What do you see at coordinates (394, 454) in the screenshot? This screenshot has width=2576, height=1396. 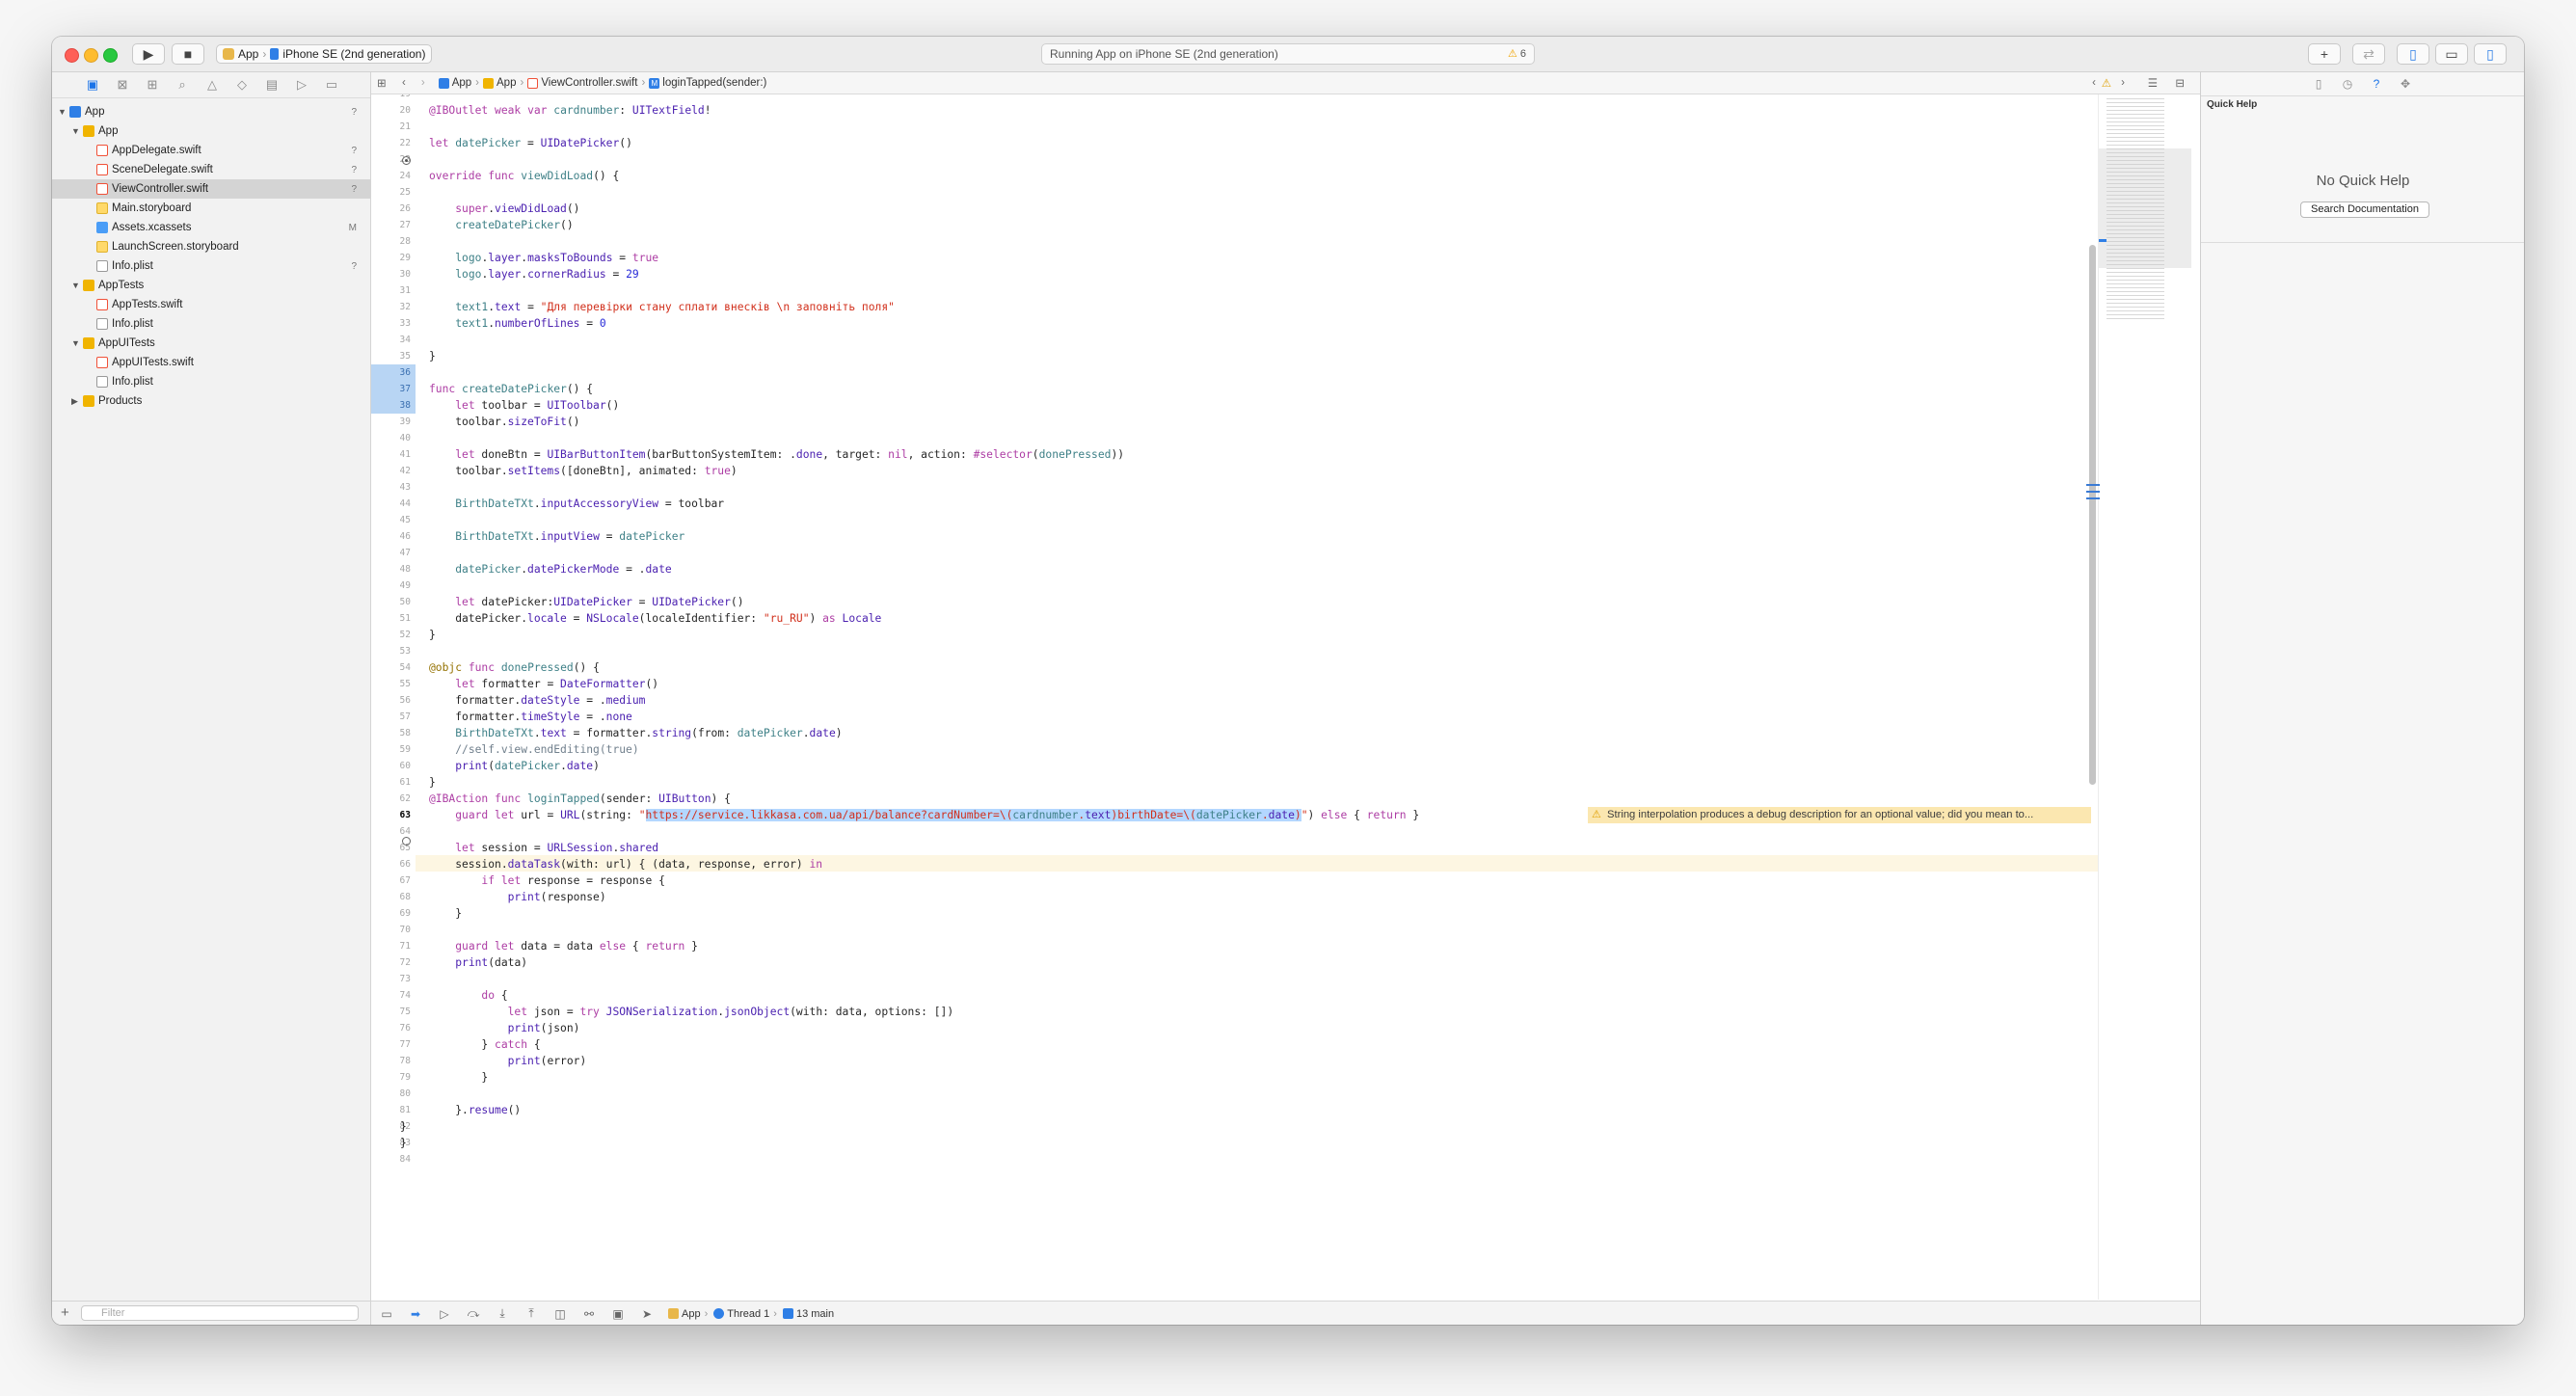 I see `line-number: 41` at bounding box center [394, 454].